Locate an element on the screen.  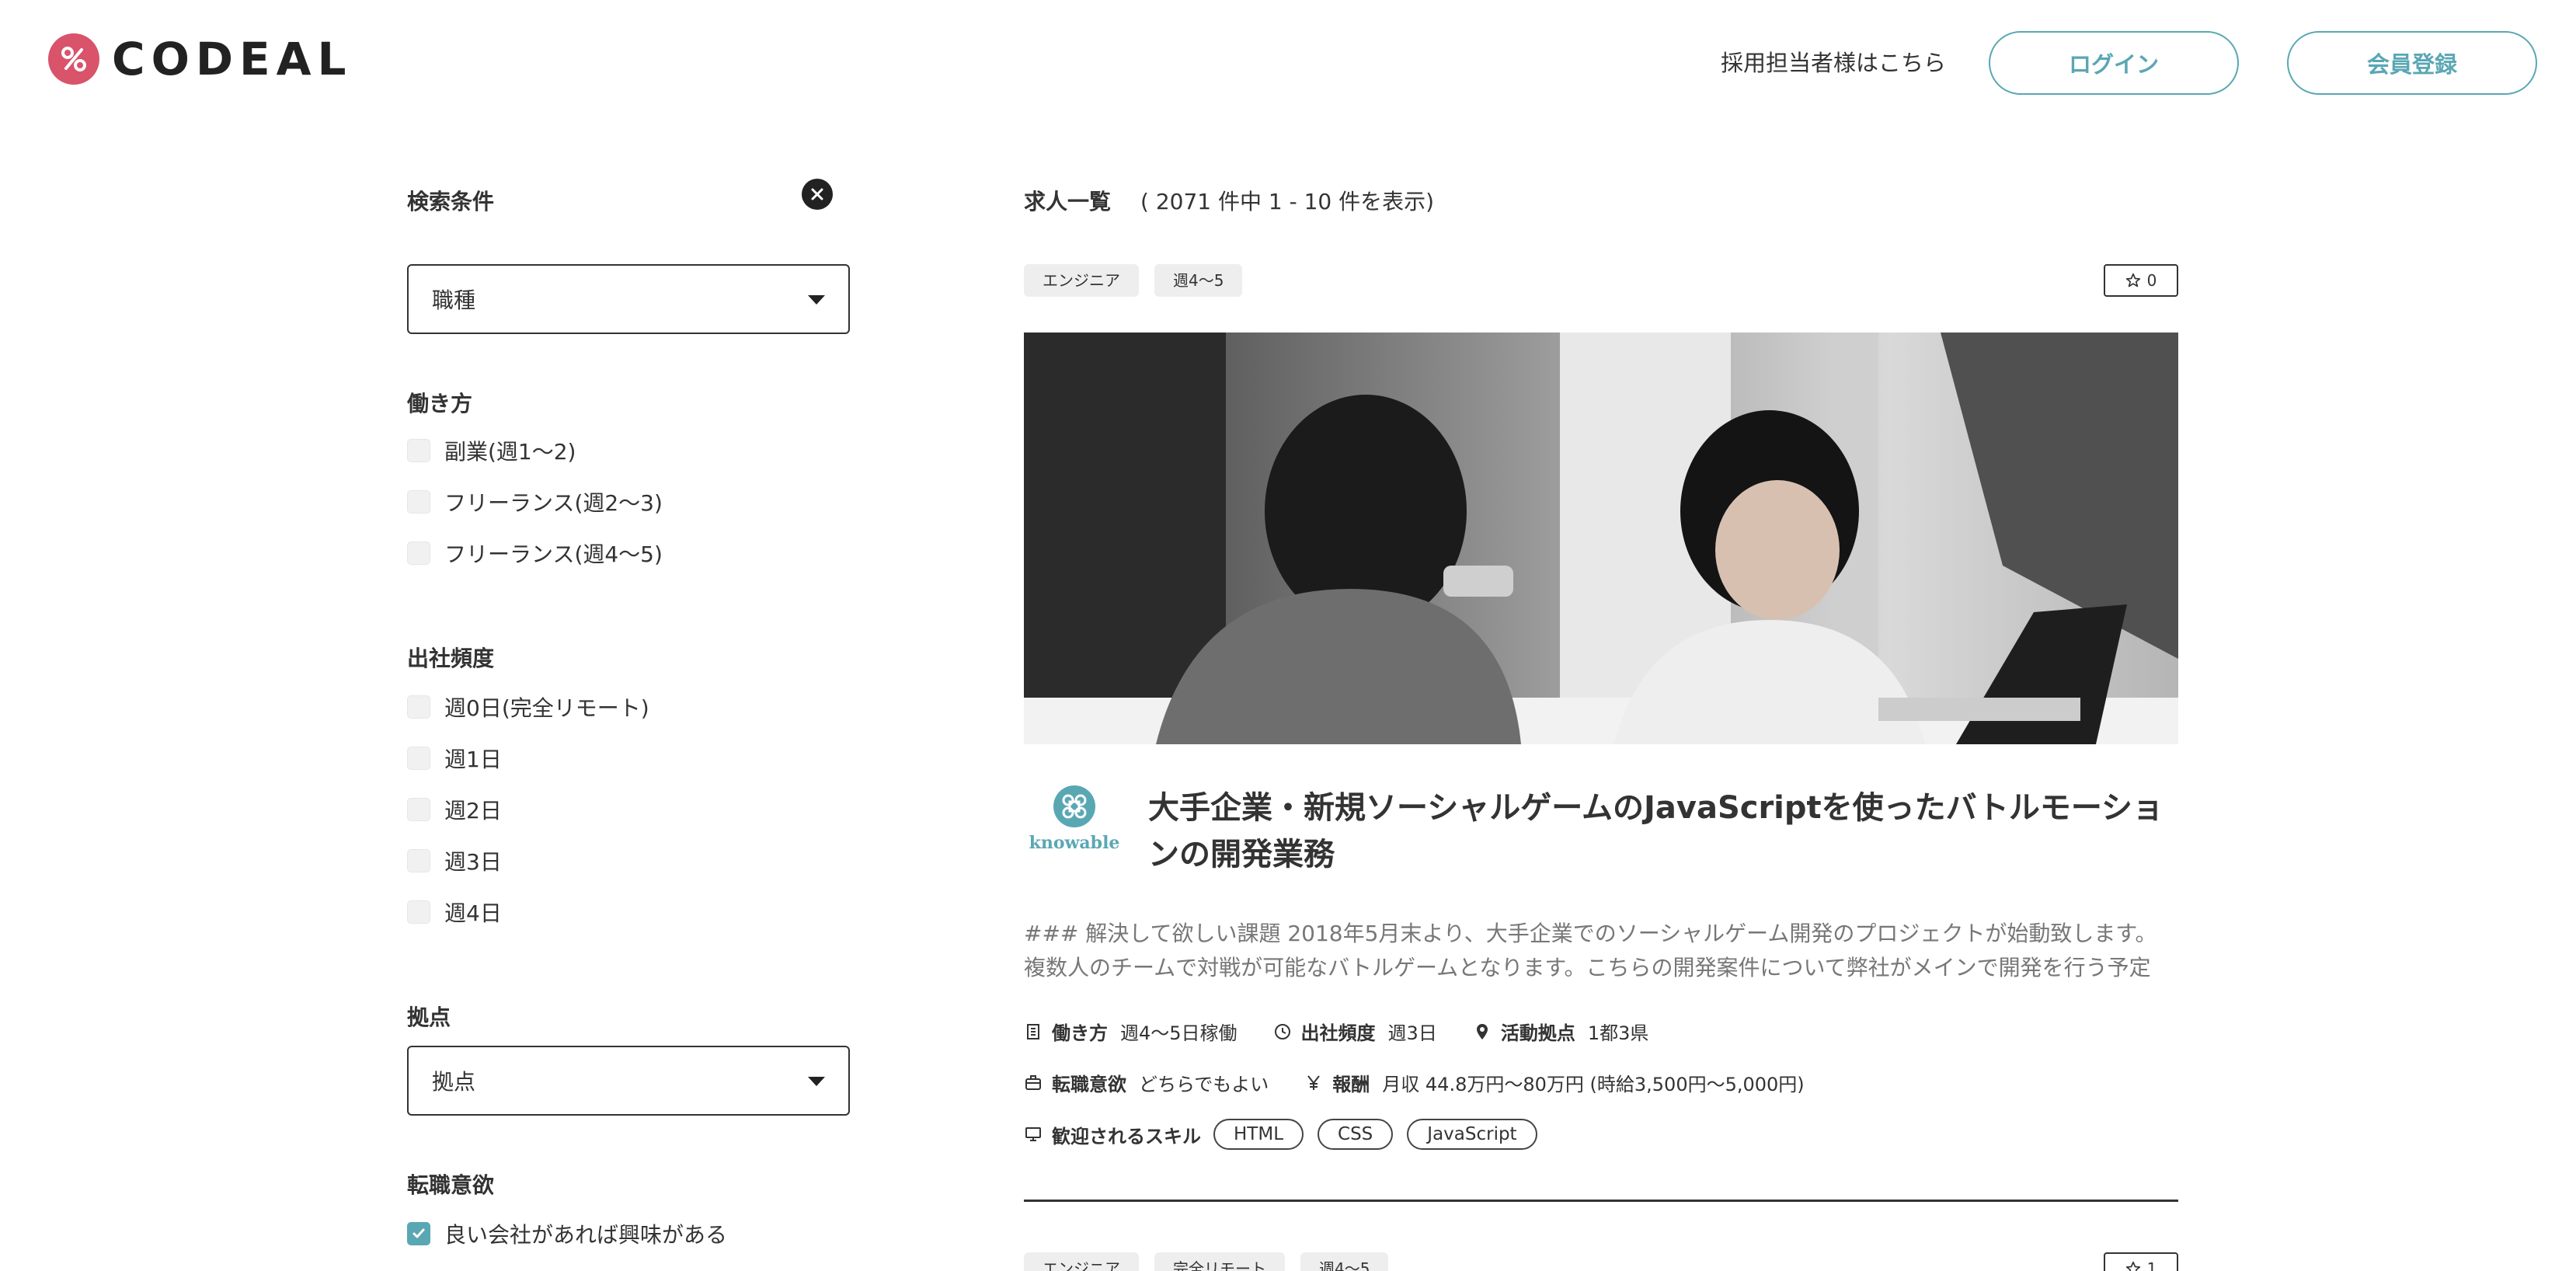
base-select: 拠点 is located at coordinates (628, 1081).